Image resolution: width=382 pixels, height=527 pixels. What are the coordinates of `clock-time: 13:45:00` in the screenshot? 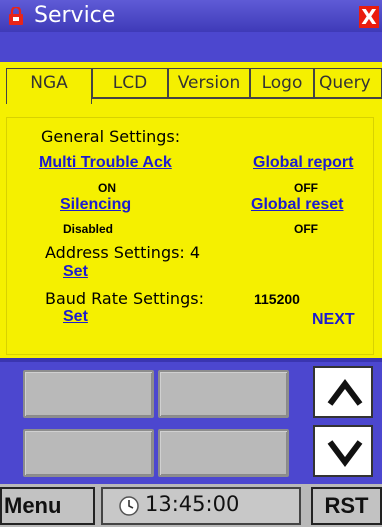 It's located at (192, 504).